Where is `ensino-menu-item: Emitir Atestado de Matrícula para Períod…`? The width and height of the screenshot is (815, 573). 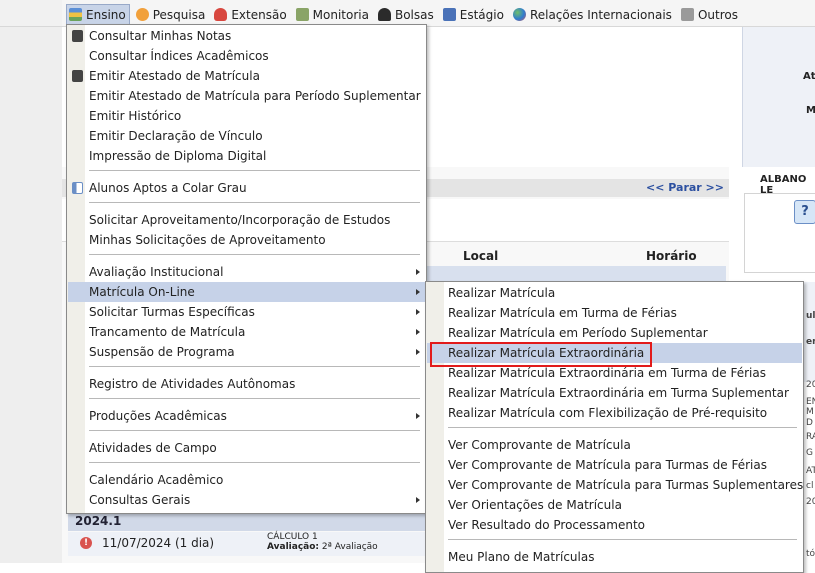
ensino-menu-item: Emitir Atestado de Matrícula para Períod… is located at coordinates (246, 96).